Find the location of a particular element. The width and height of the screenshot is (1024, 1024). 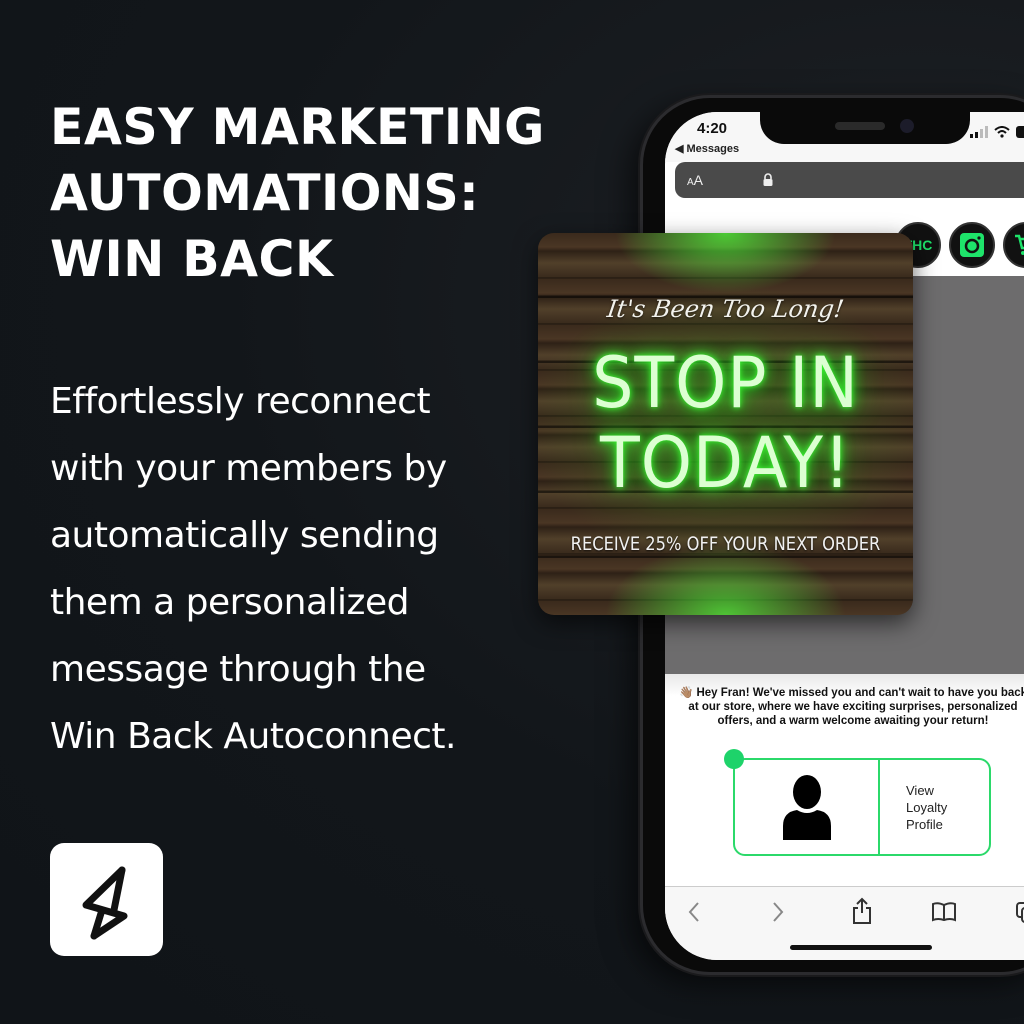

loyalty-label: View Loyalty Profile is located at coordinates (927, 807).